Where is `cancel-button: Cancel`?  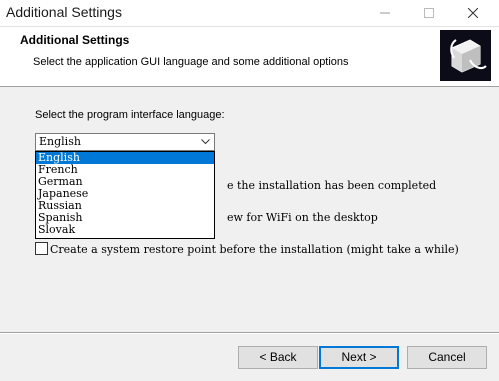
cancel-button: Cancel is located at coordinates (447, 357).